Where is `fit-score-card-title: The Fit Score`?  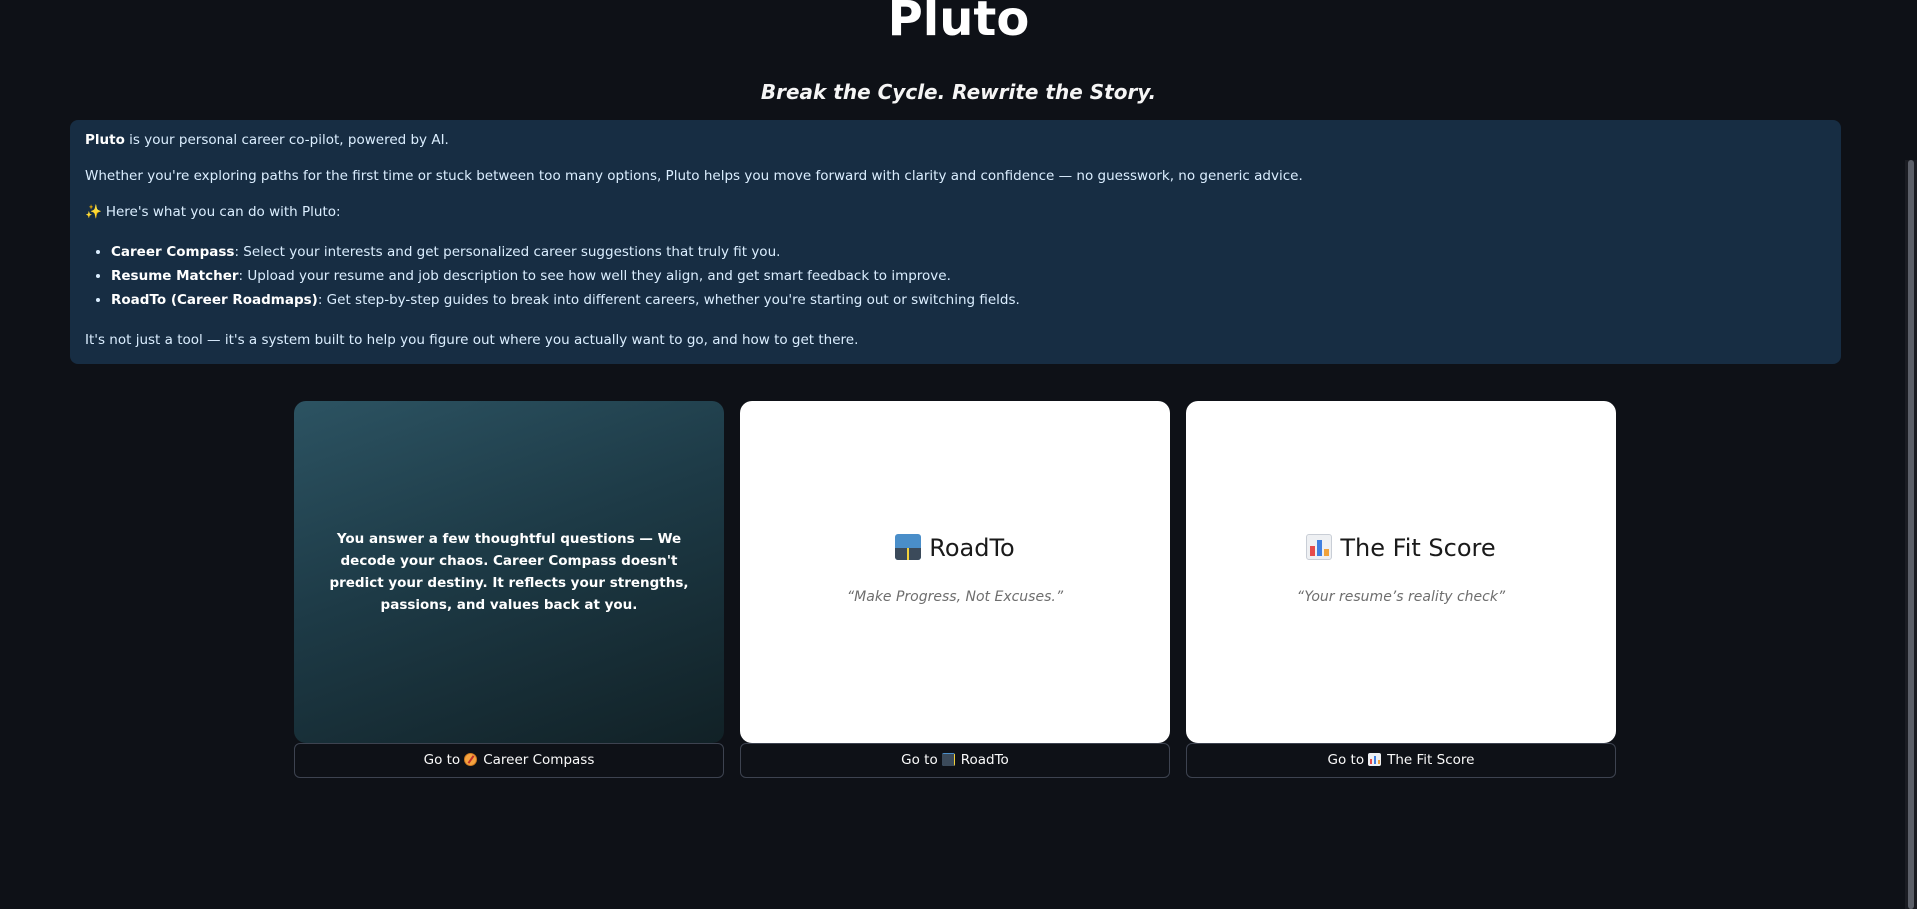 fit-score-card-title: The Fit Score is located at coordinates (1401, 548).